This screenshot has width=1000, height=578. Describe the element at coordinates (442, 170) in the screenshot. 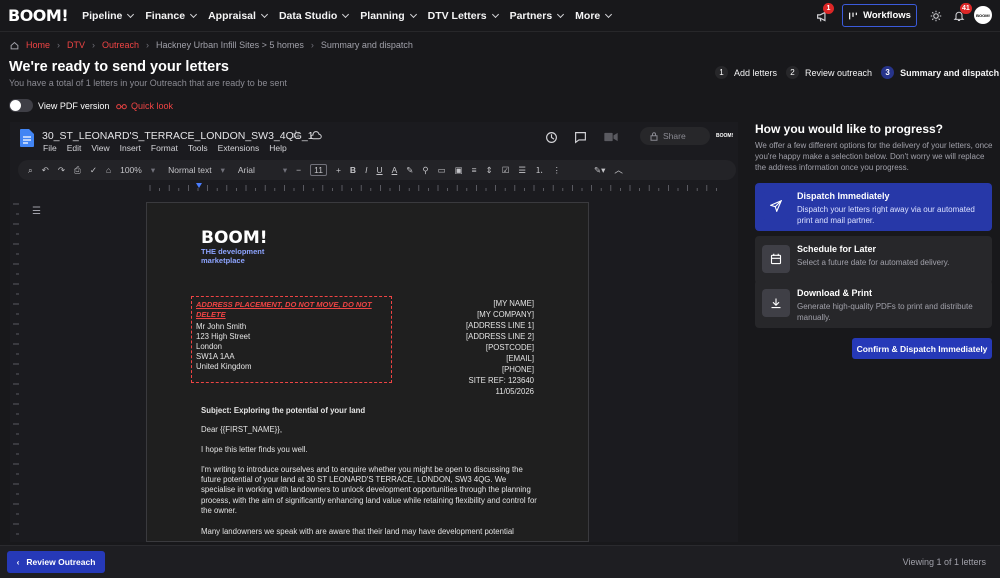

I see `add-comment-icon: ▭` at that location.